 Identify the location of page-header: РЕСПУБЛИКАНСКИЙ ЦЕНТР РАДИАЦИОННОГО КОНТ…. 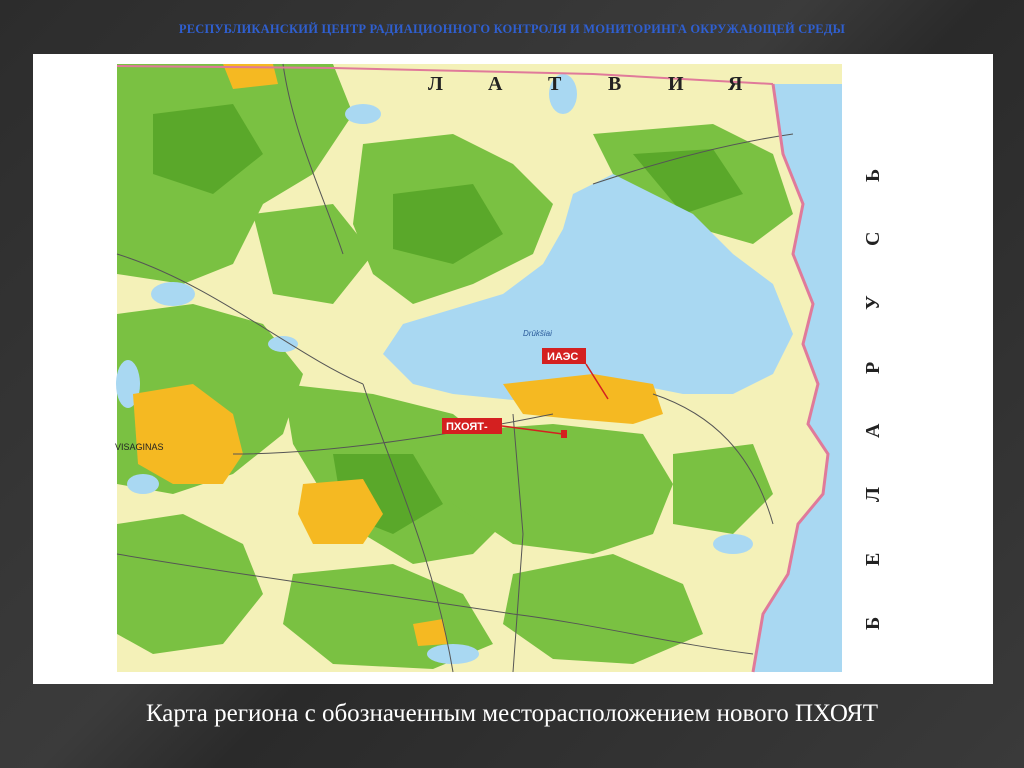
(512, 29).